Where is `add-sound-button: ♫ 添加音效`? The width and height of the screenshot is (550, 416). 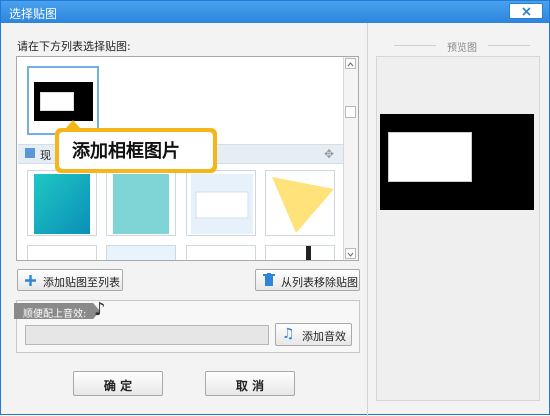 add-sound-button: ♫ 添加音效 is located at coordinates (313, 334).